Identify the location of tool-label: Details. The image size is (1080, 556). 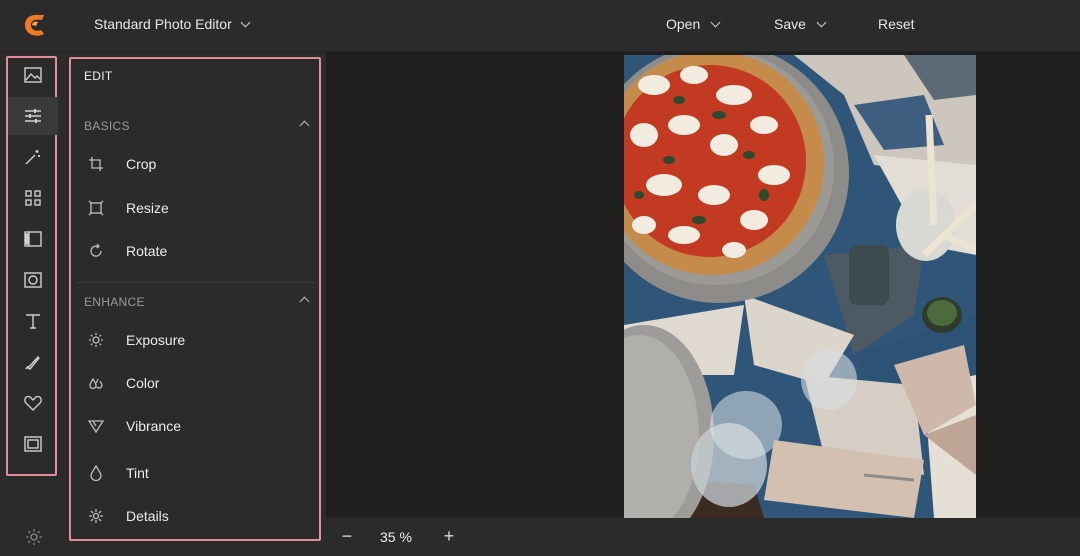
(147, 516).